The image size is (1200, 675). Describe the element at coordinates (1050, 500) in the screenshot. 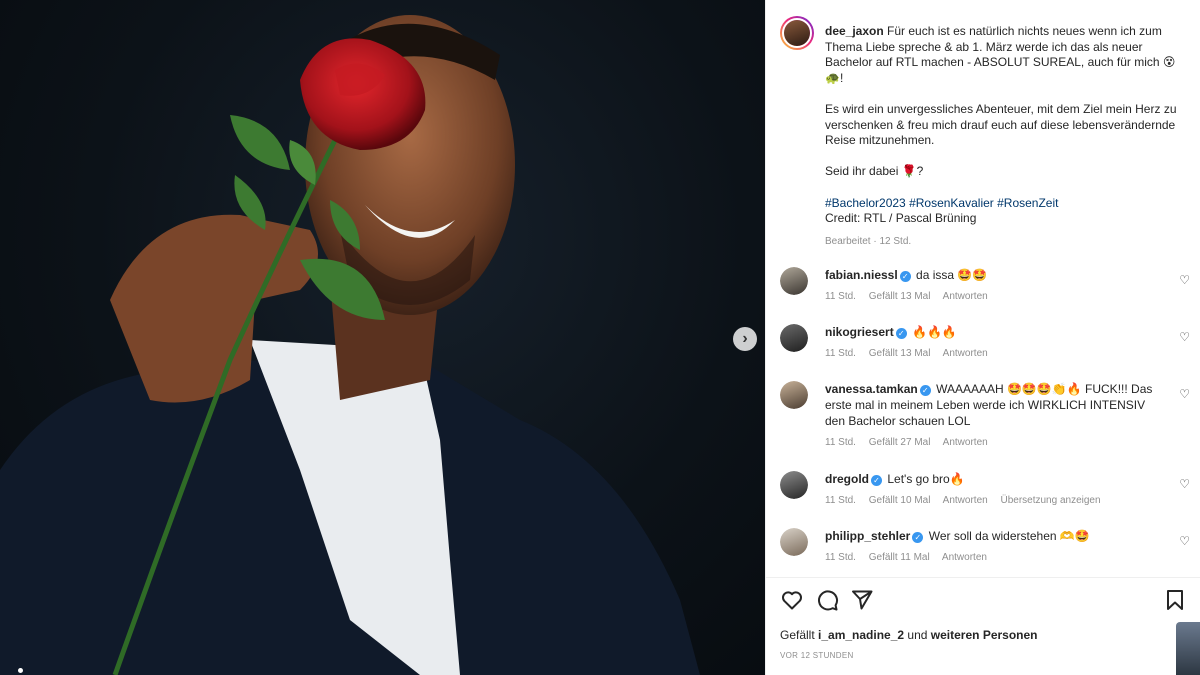

I see `translate-button: Übersetzung anzeigen` at that location.